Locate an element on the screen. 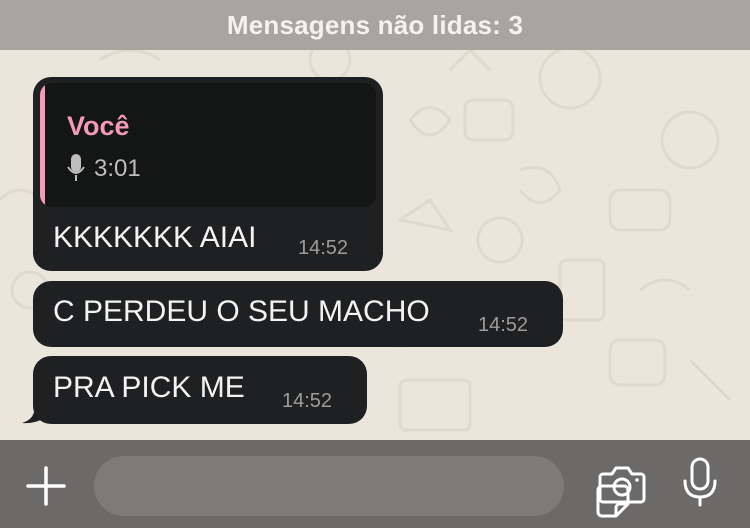 Image resolution: width=750 pixels, height=528 pixels. message-bubble: C PERDEU O SEU MACHO 14:52 is located at coordinates (298, 314).